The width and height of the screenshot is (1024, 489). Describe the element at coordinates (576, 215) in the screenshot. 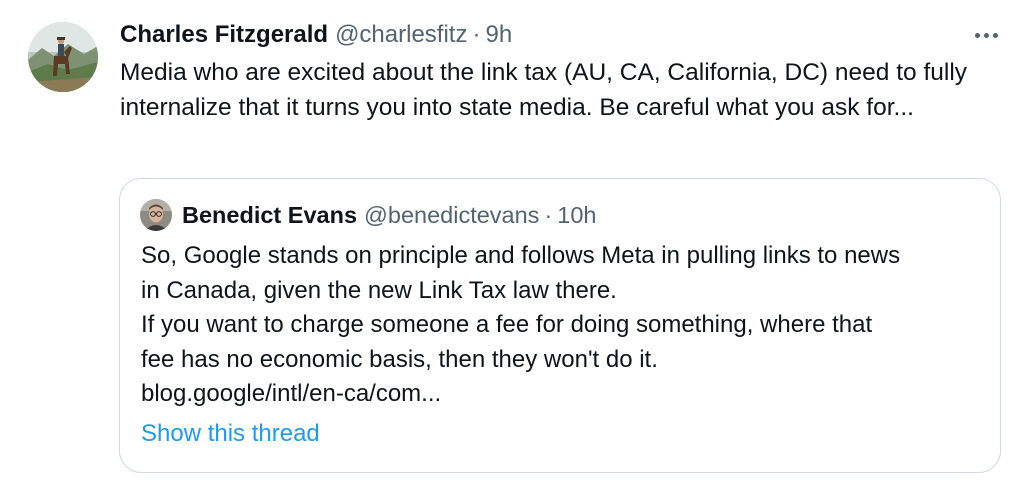

I see `quoted-tweet-timestamp: 10h` at that location.